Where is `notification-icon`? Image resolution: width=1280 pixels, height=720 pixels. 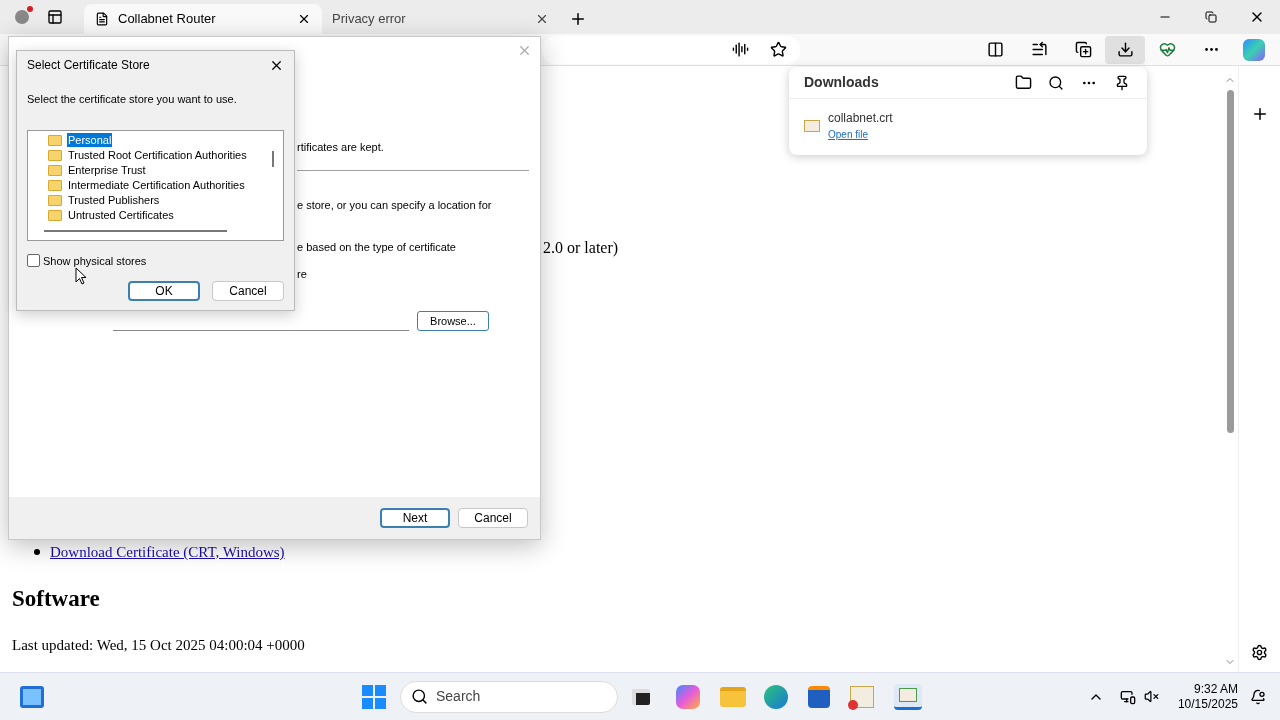
notification-icon is located at coordinates (1258, 696).